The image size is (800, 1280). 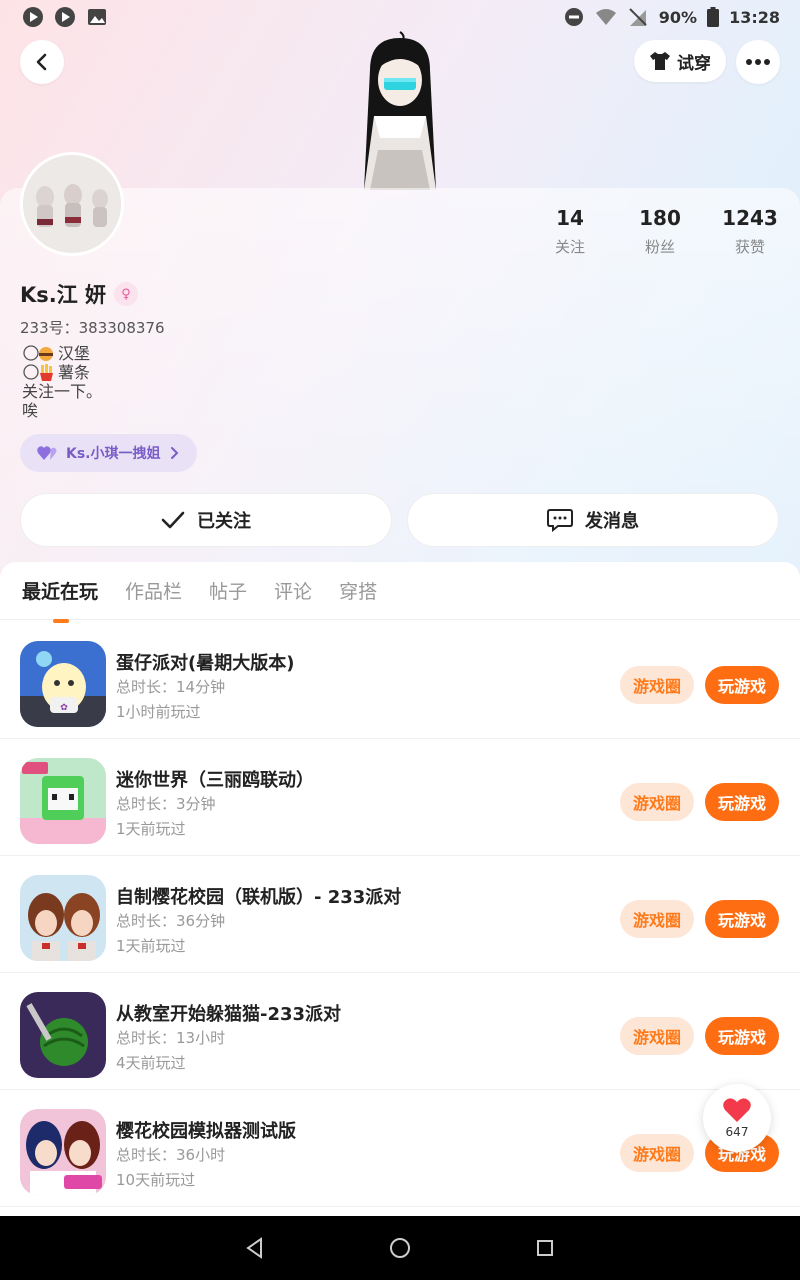 What do you see at coordinates (660, 218) in the screenshot?
I see `followers-count: 180` at bounding box center [660, 218].